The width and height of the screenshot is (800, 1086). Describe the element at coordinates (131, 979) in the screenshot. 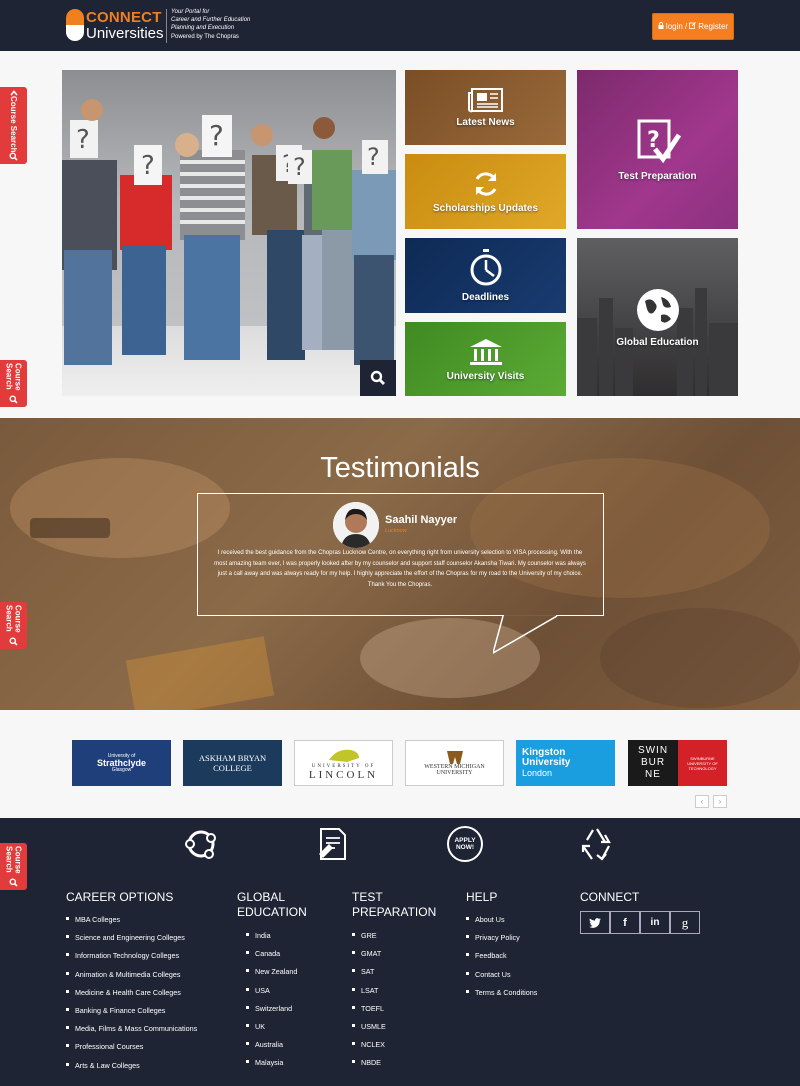

I see `footer-link: Animation & Multimedia Colleges` at that location.